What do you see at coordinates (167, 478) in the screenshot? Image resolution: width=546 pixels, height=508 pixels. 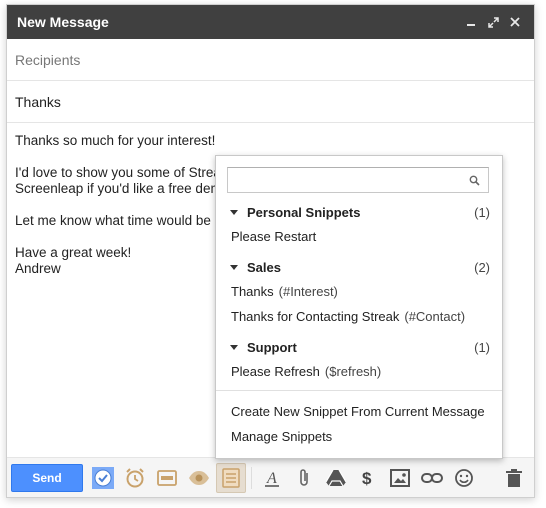 I see `template-icon` at bounding box center [167, 478].